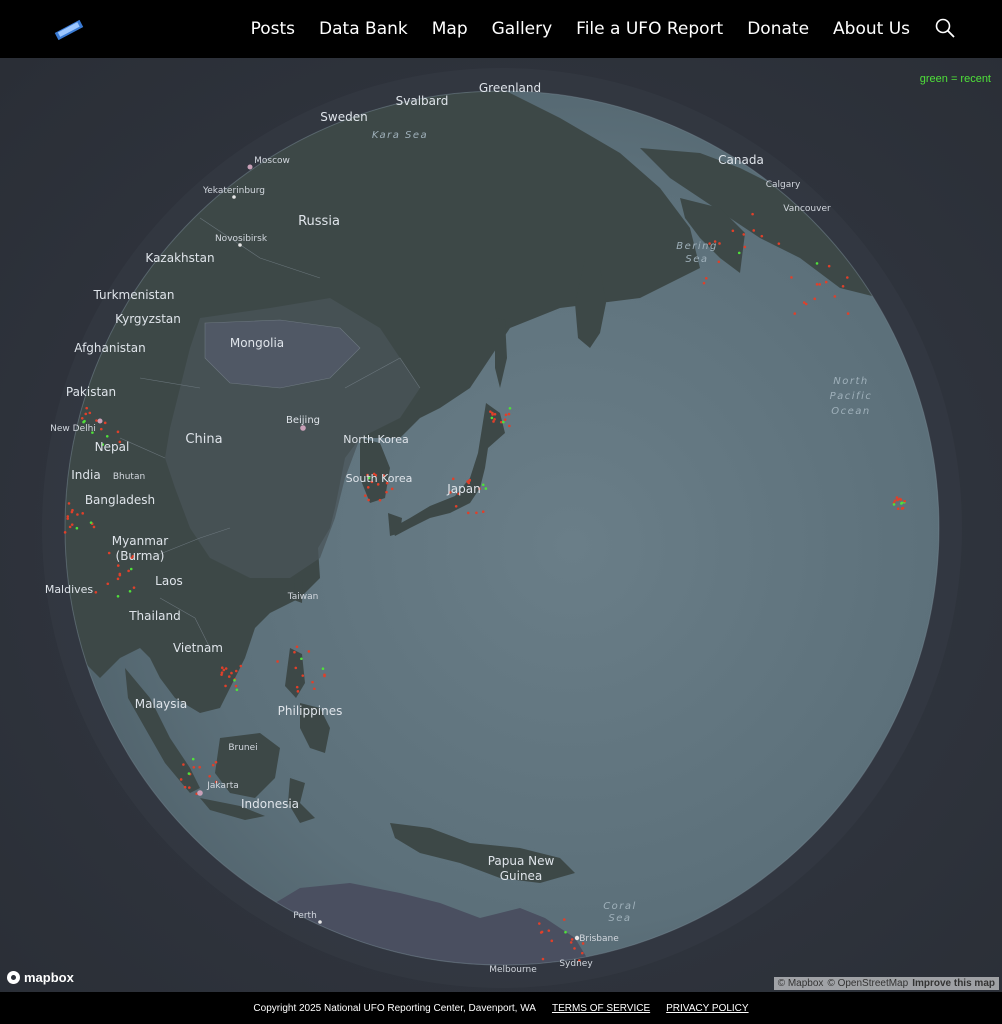 This screenshot has width=1002, height=1024. Describe the element at coordinates (601, 1008) in the screenshot. I see `terms-of-service-link: TERMS OF SERVICE` at that location.